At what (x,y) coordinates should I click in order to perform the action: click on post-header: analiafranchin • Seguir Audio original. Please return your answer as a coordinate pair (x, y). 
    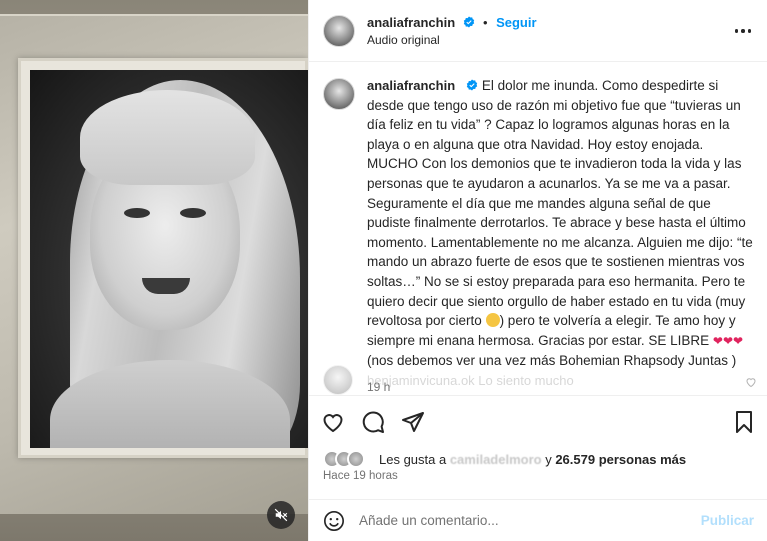
    Looking at the image, I should click on (538, 31).